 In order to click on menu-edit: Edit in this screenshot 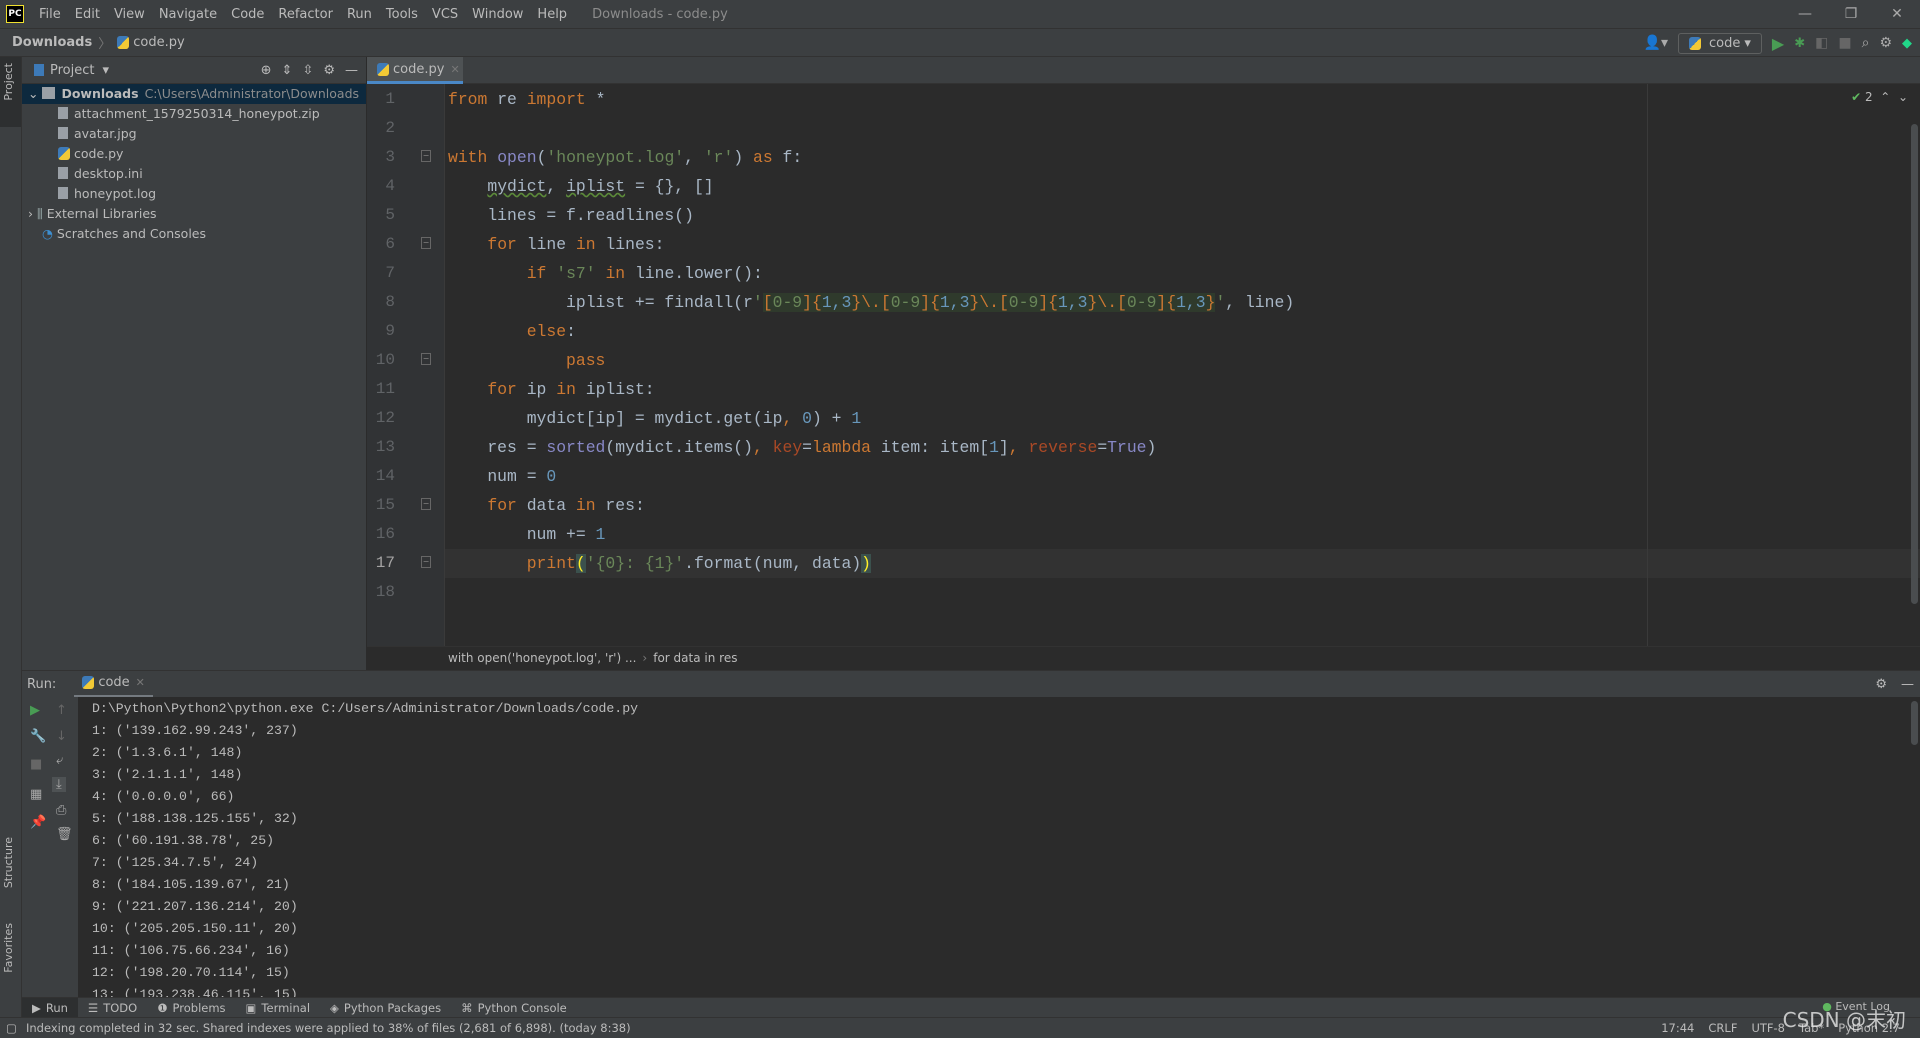, I will do `click(87, 14)`.